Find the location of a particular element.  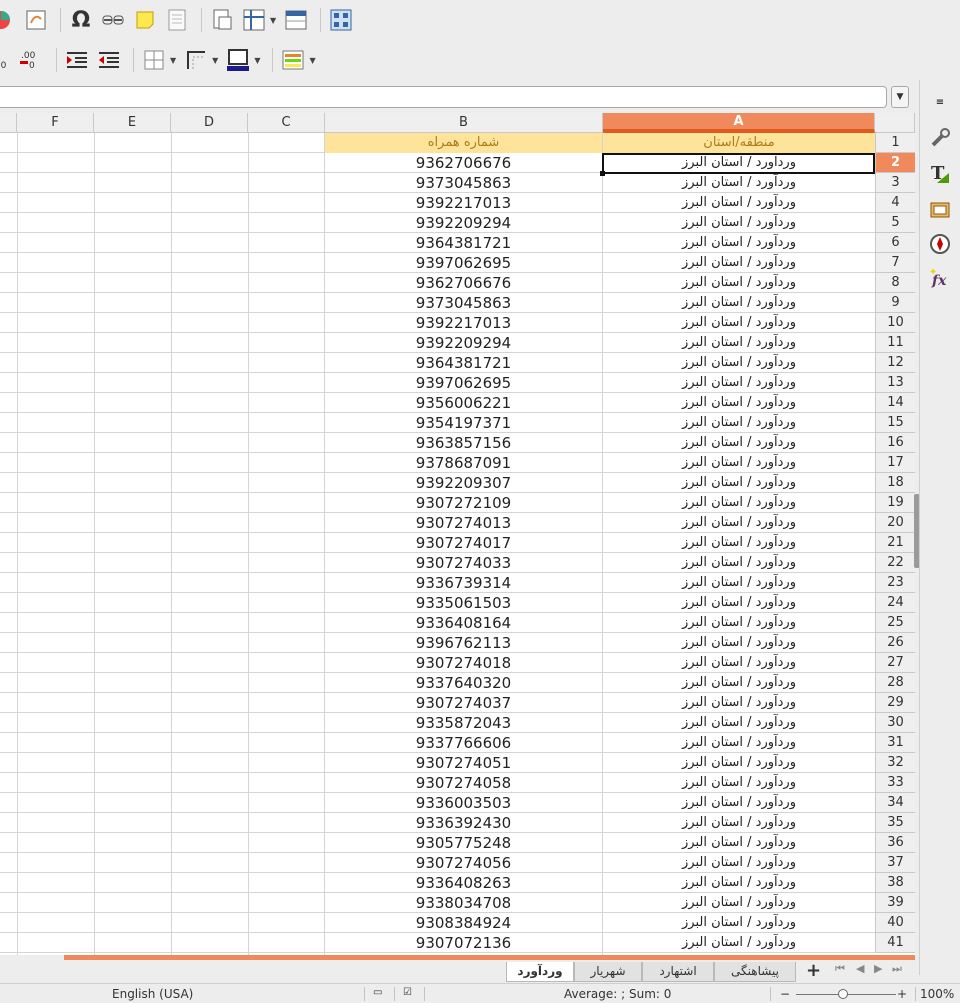

row-header: 24 is located at coordinates (895, 603).